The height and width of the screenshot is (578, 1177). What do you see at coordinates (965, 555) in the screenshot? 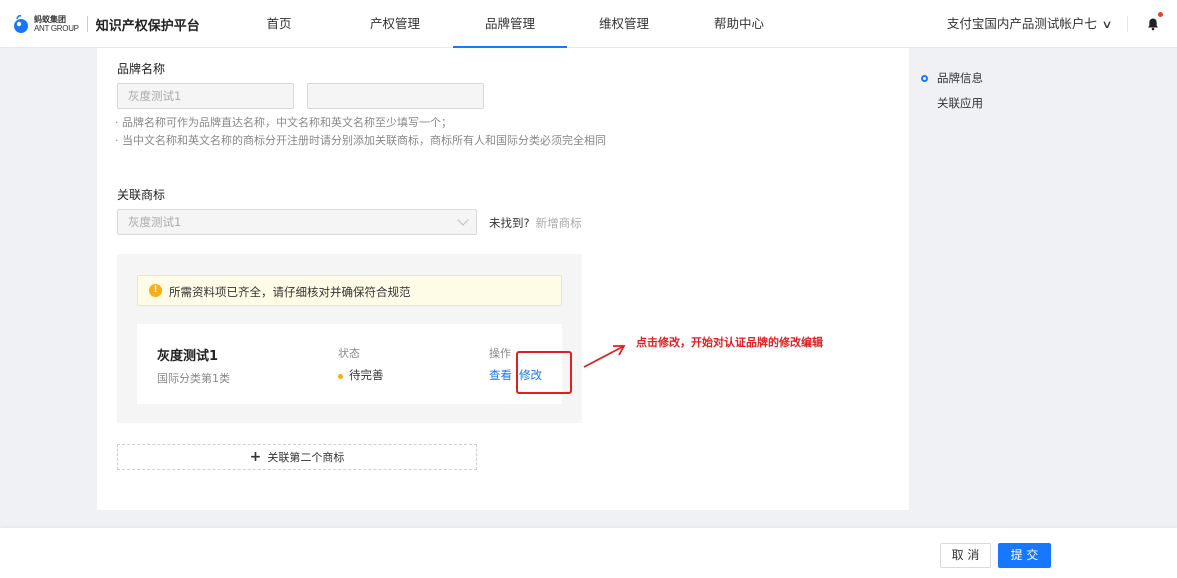
I see `cancel-button: 取 消` at bounding box center [965, 555].